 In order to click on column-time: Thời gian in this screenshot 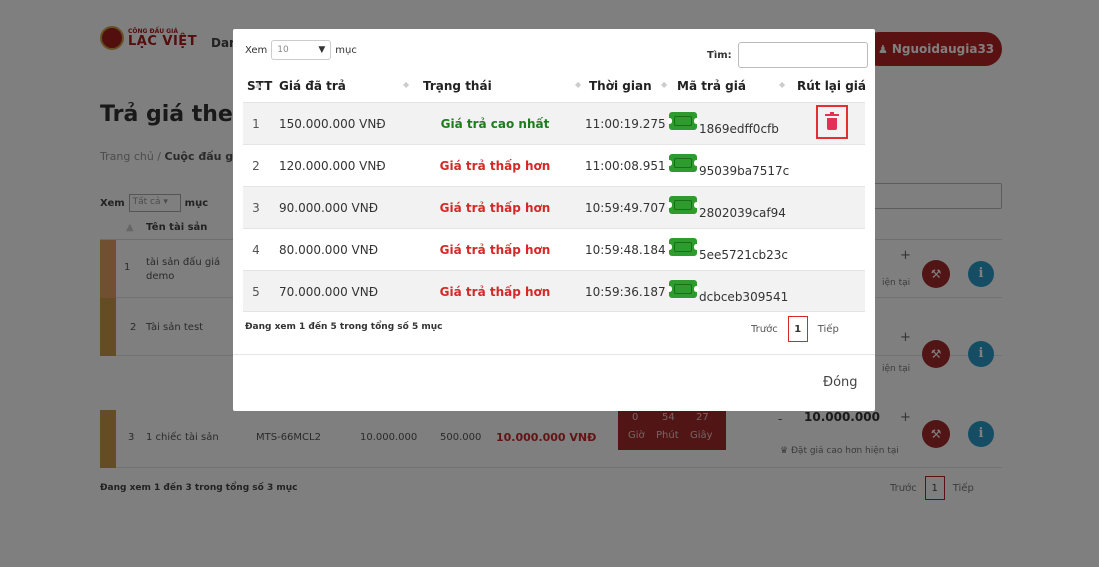, I will do `click(620, 86)`.